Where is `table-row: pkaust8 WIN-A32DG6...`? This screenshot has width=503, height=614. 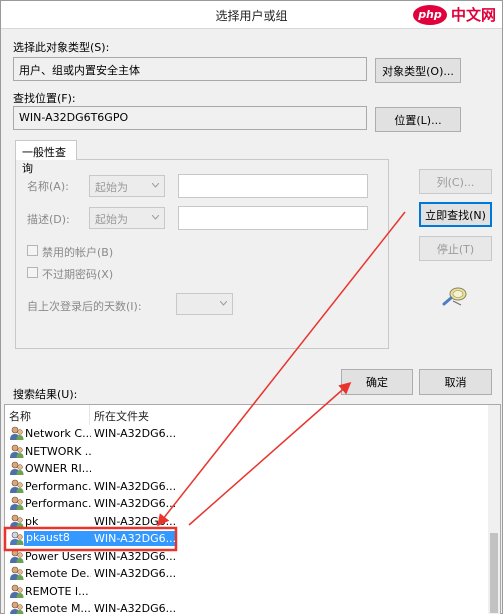 table-row: pkaust8 WIN-A32DG6... is located at coordinates (247, 539).